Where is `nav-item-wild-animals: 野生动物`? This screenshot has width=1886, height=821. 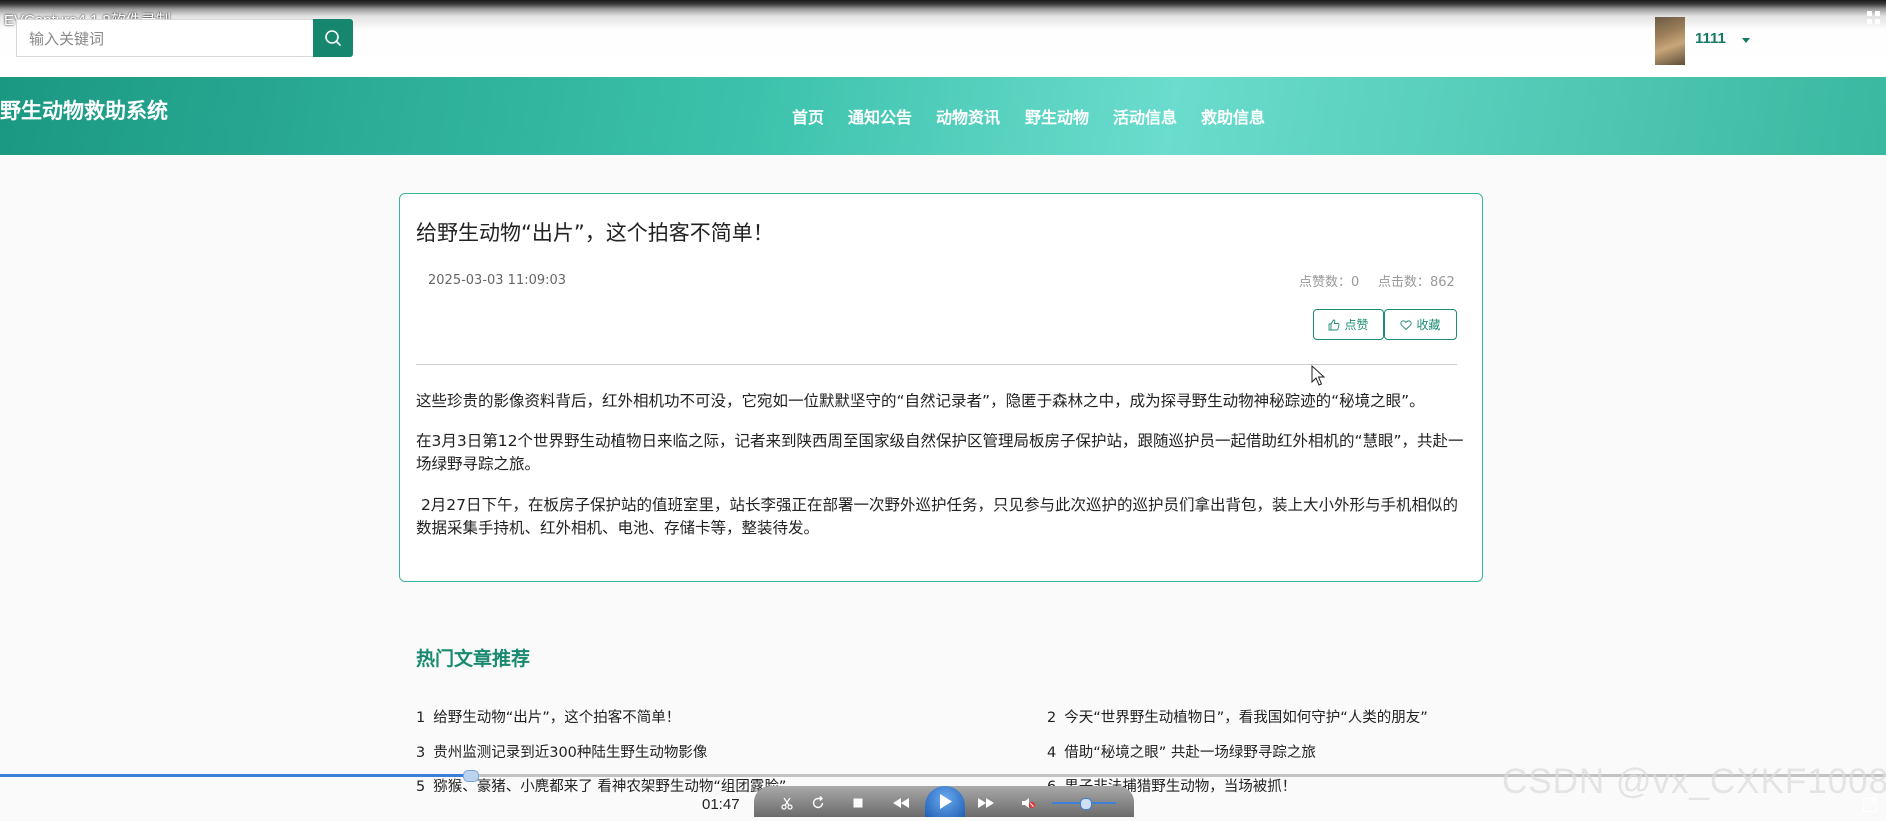 nav-item-wild-animals: 野生动物 is located at coordinates (1057, 116).